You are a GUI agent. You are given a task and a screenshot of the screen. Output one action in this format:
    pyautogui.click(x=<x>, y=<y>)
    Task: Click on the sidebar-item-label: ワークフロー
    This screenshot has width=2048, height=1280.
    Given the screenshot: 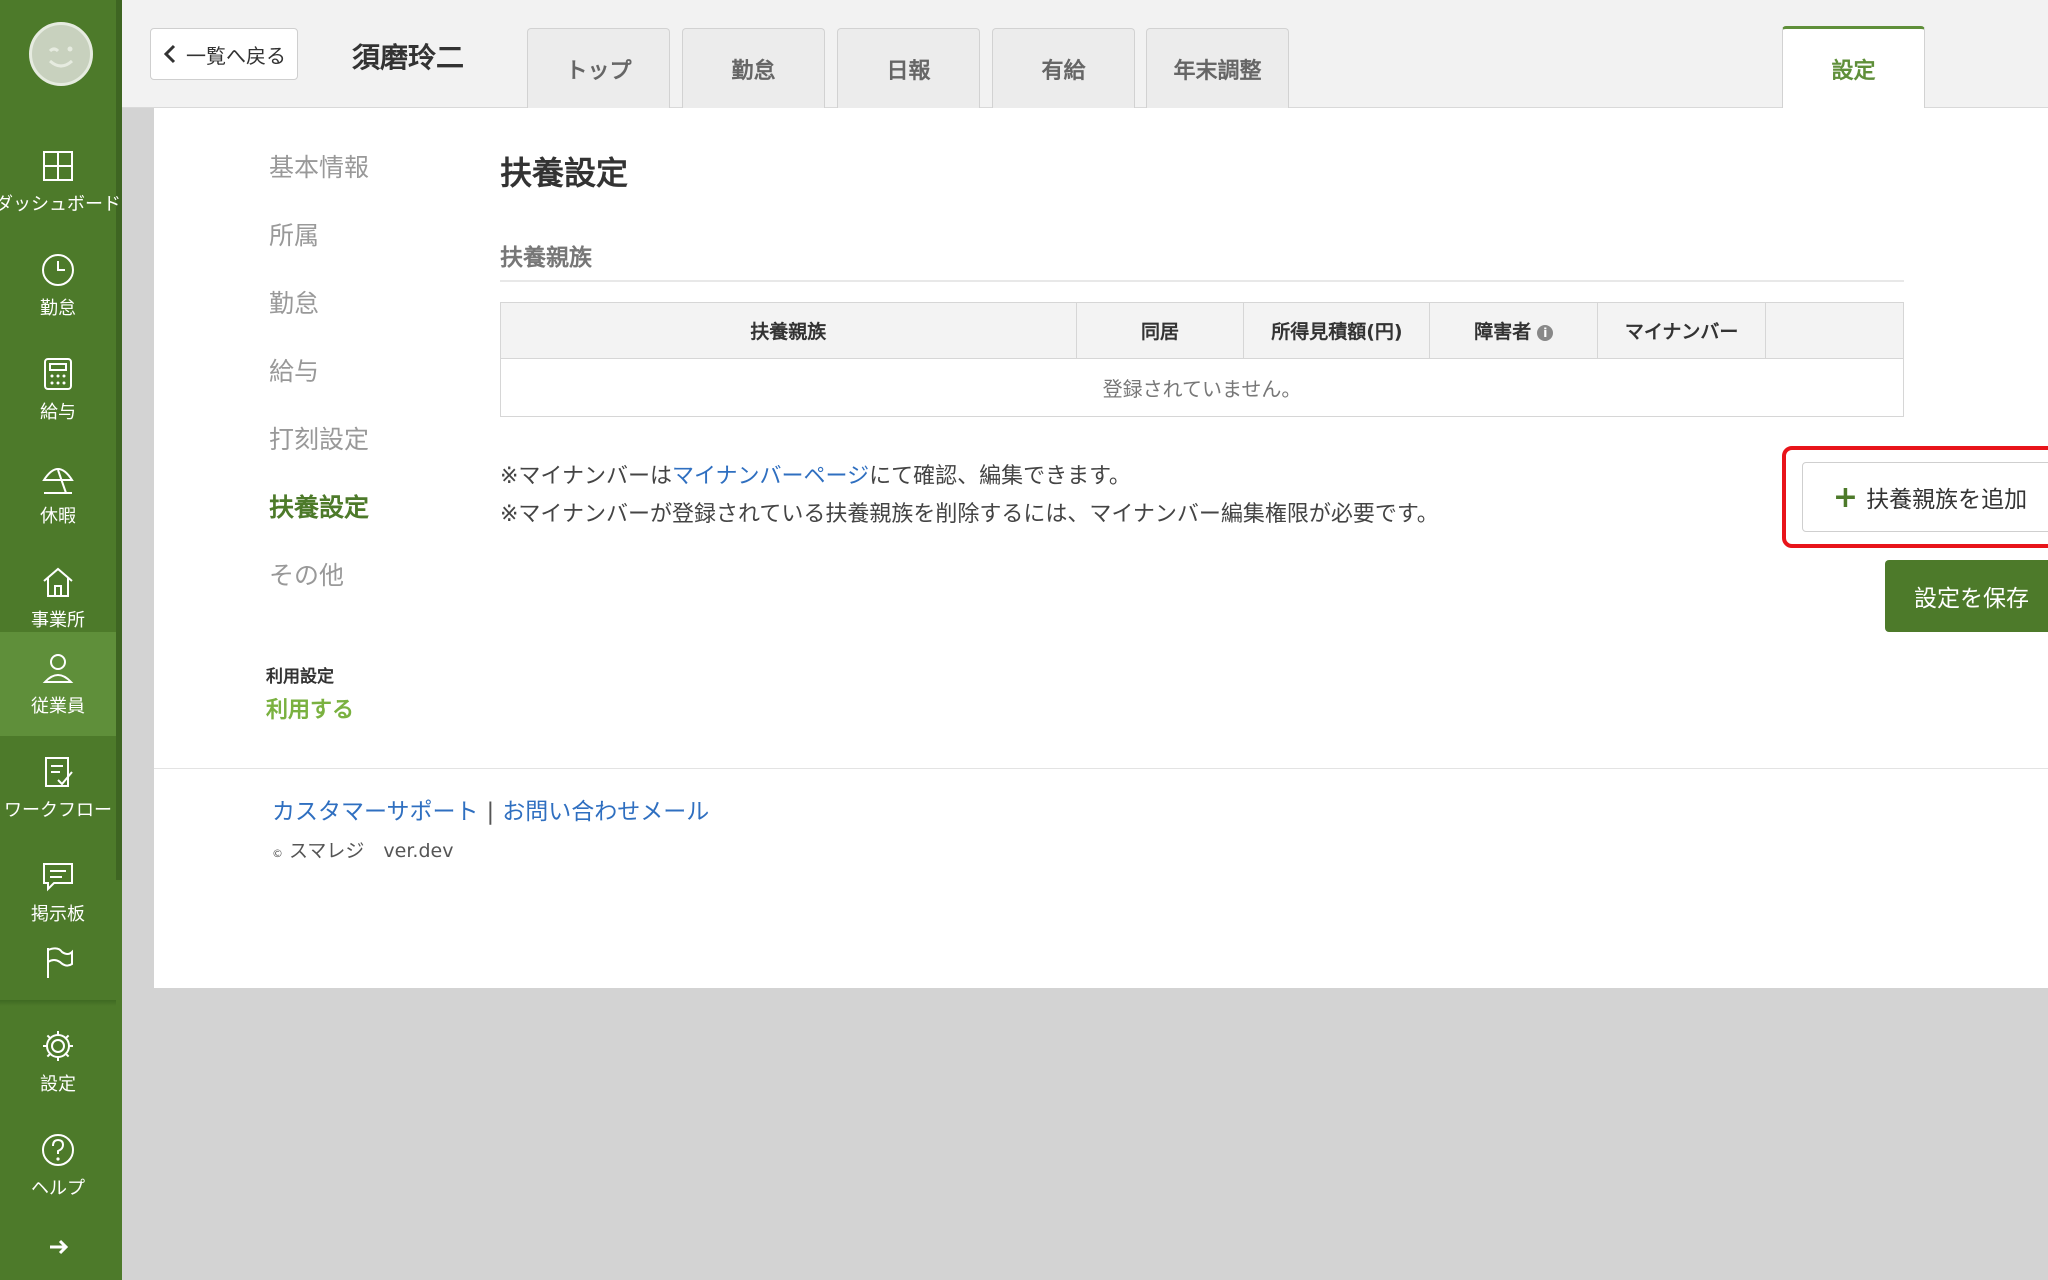 What is the action you would take?
    pyautogui.click(x=58, y=810)
    